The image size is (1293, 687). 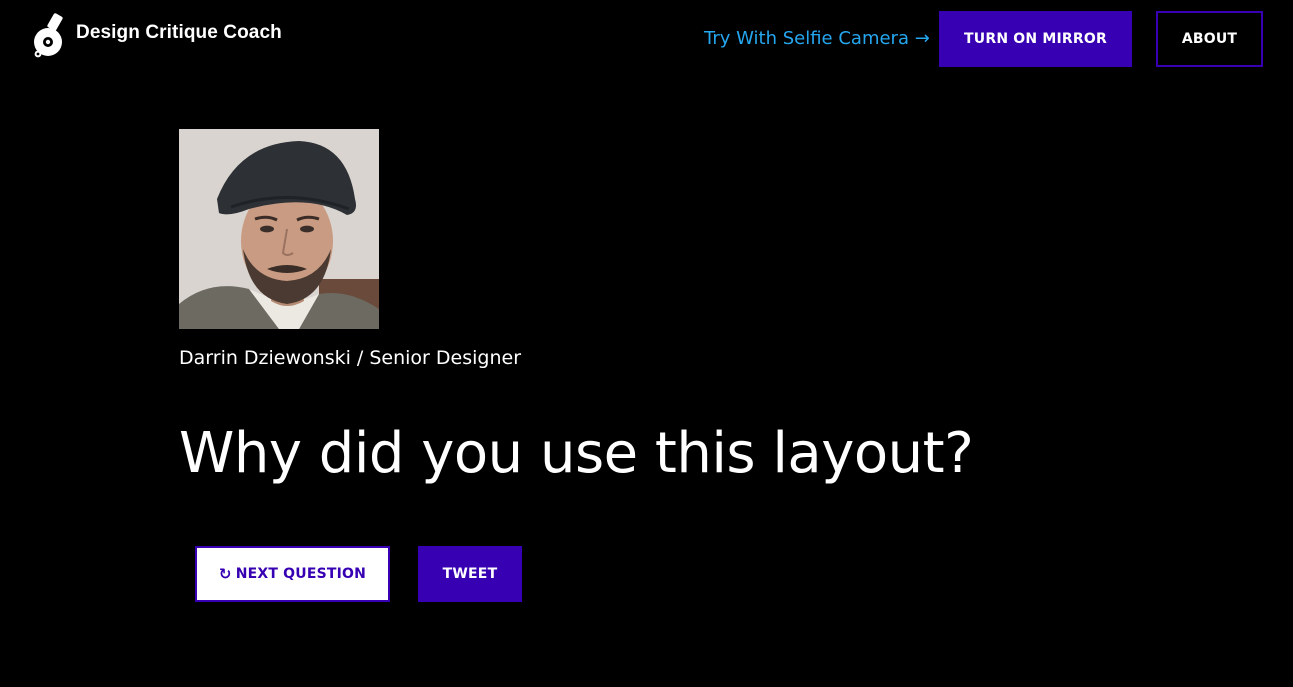 I want to click on critique-question: Why did you use this layout?, so click(x=576, y=453).